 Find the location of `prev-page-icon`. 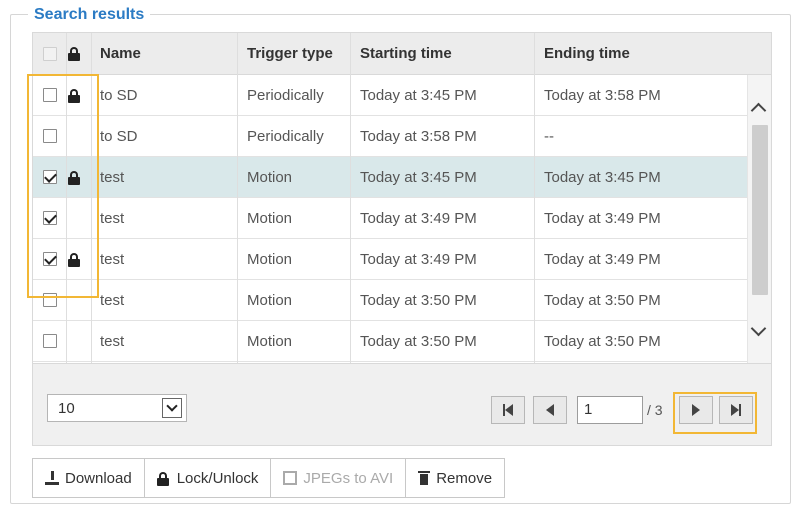

prev-page-icon is located at coordinates (550, 410).